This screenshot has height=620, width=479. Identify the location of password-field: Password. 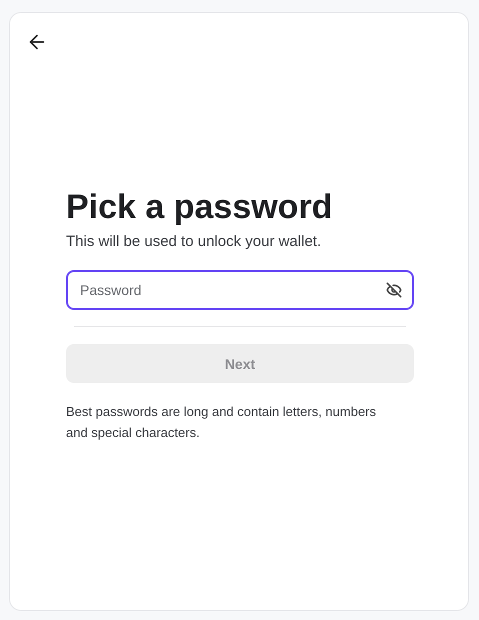
(240, 290).